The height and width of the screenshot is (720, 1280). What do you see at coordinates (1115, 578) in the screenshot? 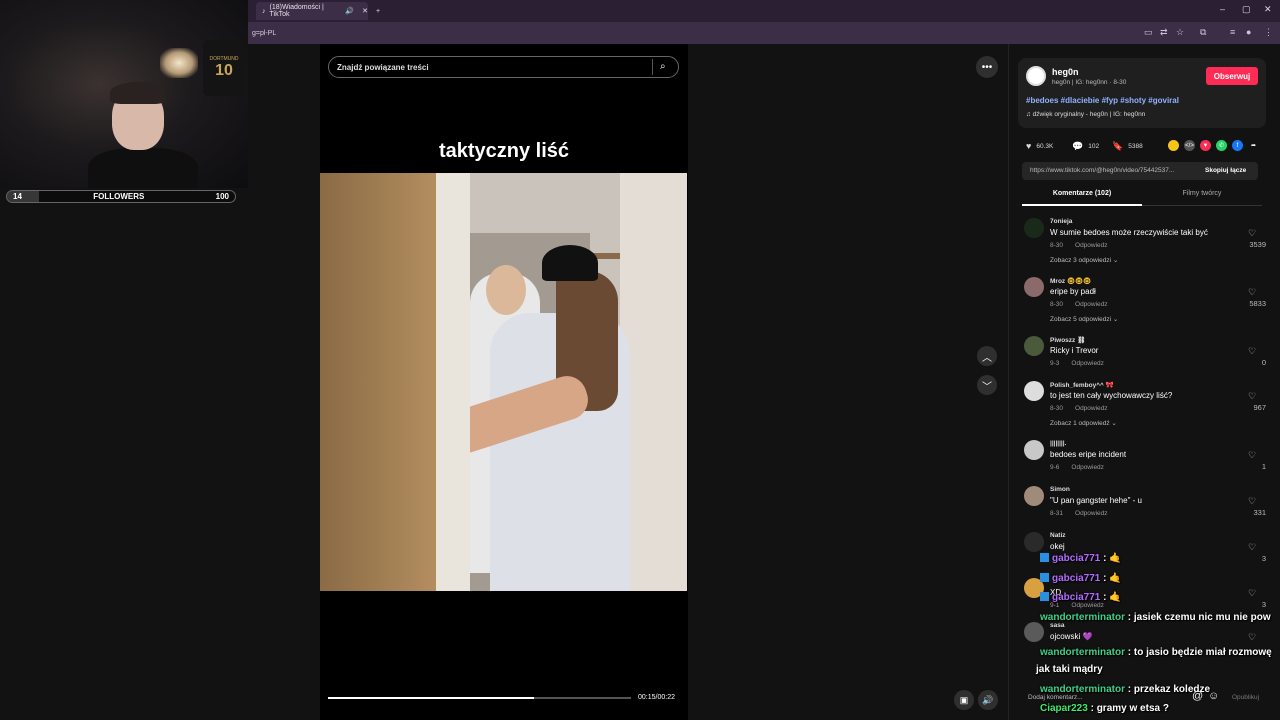
I see `chat-text: 🤙` at bounding box center [1115, 578].